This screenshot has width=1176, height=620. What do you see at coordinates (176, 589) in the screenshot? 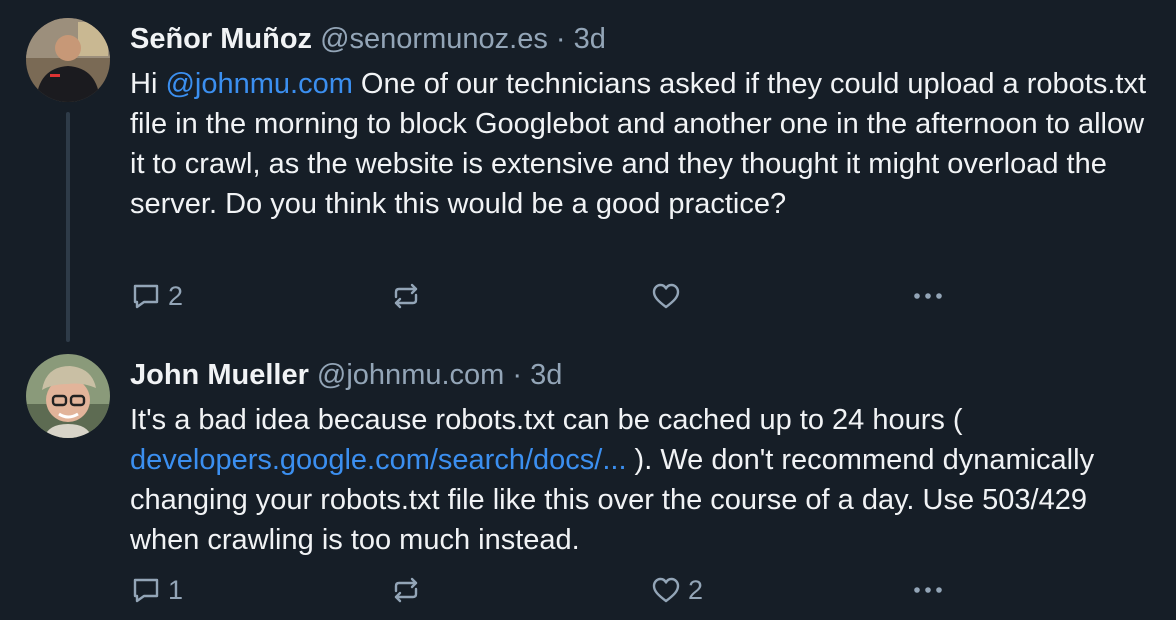
I see `reply-count: 1` at bounding box center [176, 589].